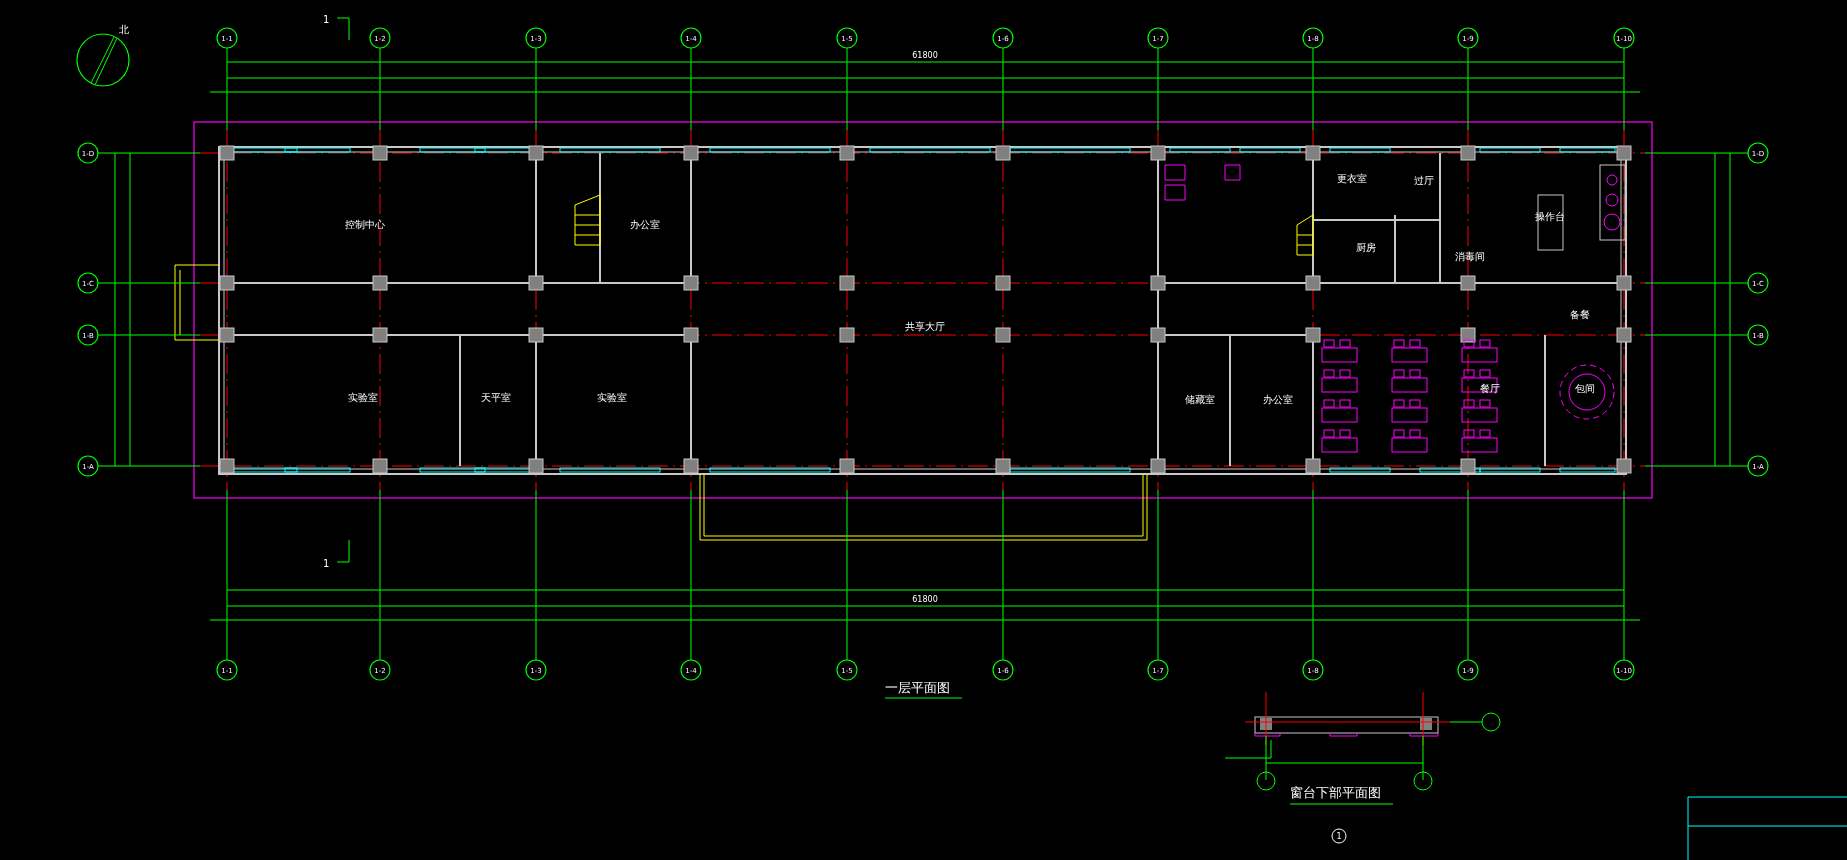 This screenshot has width=1847, height=860. Describe the element at coordinates (1490, 388) in the screenshot. I see `room-label: 餐厅` at that location.